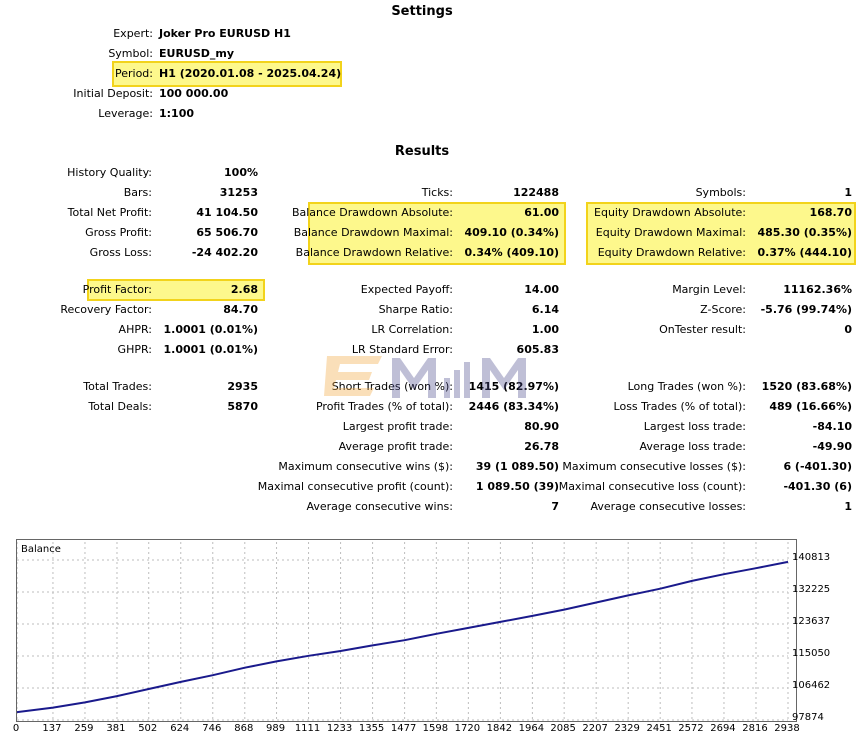 The image size is (865, 748). What do you see at coordinates (134, 349) in the screenshot?
I see `result-label: GHPR:` at bounding box center [134, 349].